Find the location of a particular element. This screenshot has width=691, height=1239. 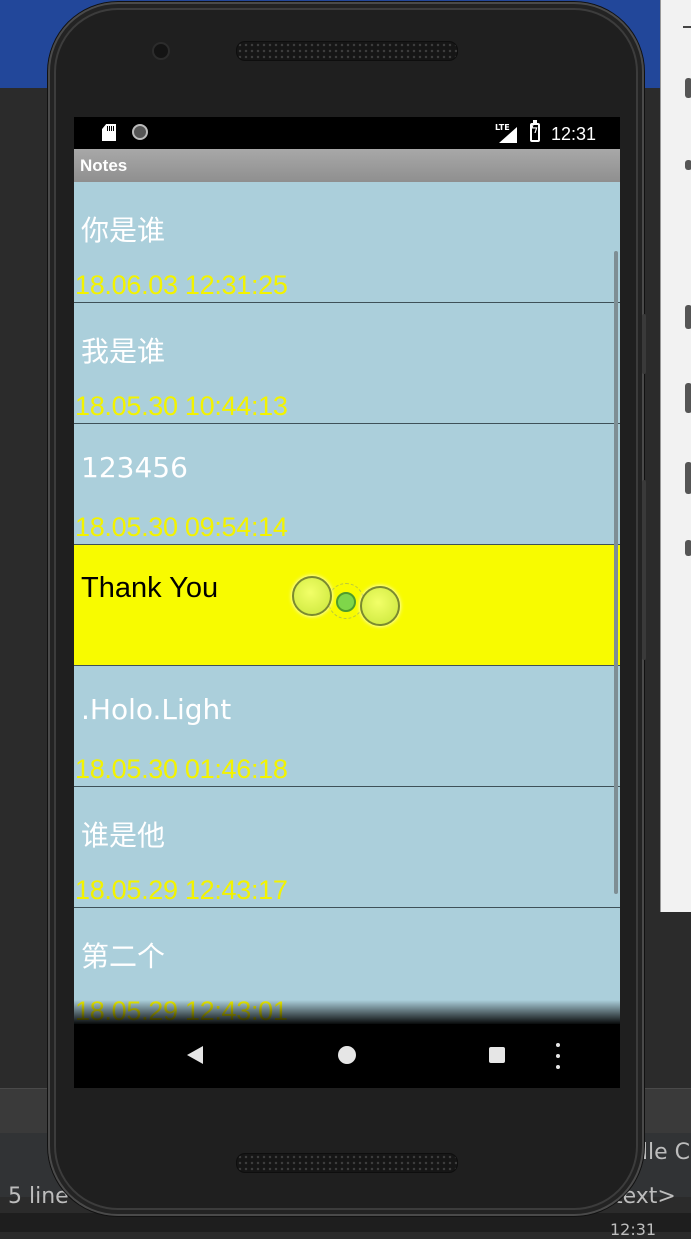

home-icon is located at coordinates (347, 1055).